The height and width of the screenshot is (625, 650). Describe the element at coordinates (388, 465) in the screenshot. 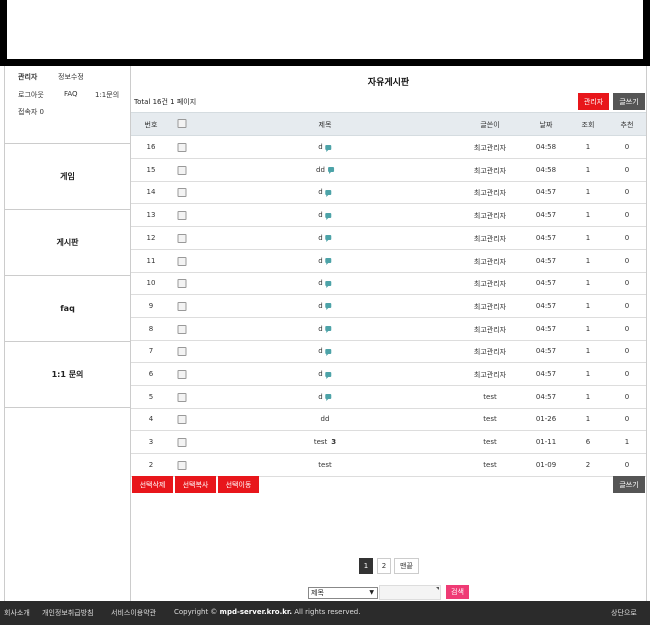

I see `table-row: 2 test test 01-09 2 0` at that location.